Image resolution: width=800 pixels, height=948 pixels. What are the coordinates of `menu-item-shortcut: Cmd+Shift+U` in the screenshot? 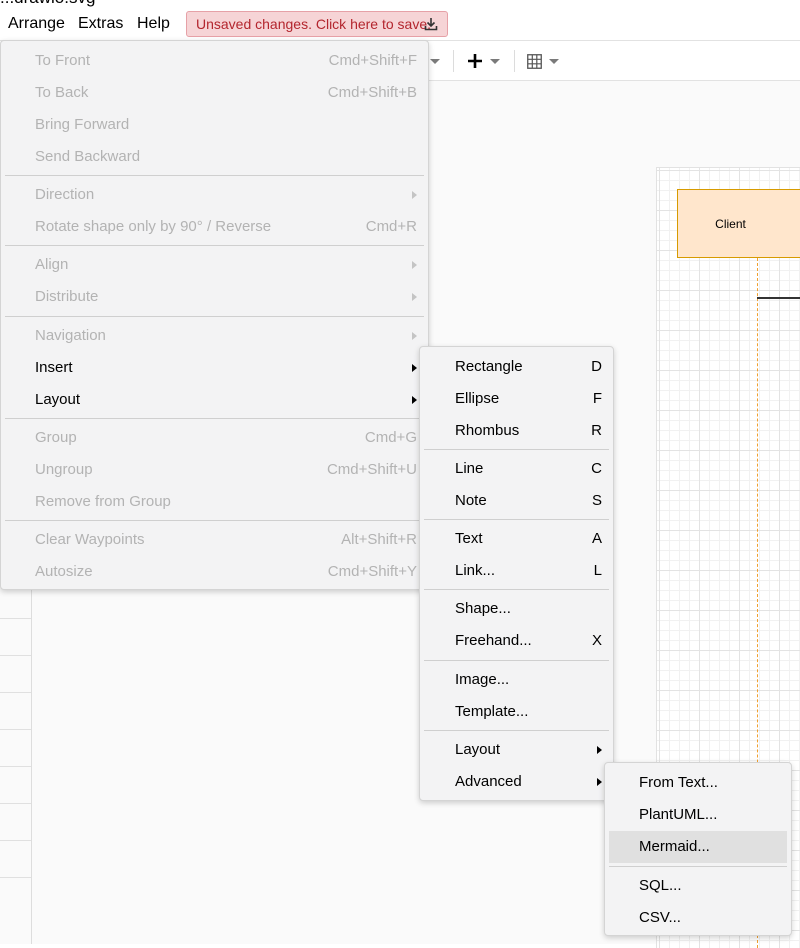 It's located at (371, 469).